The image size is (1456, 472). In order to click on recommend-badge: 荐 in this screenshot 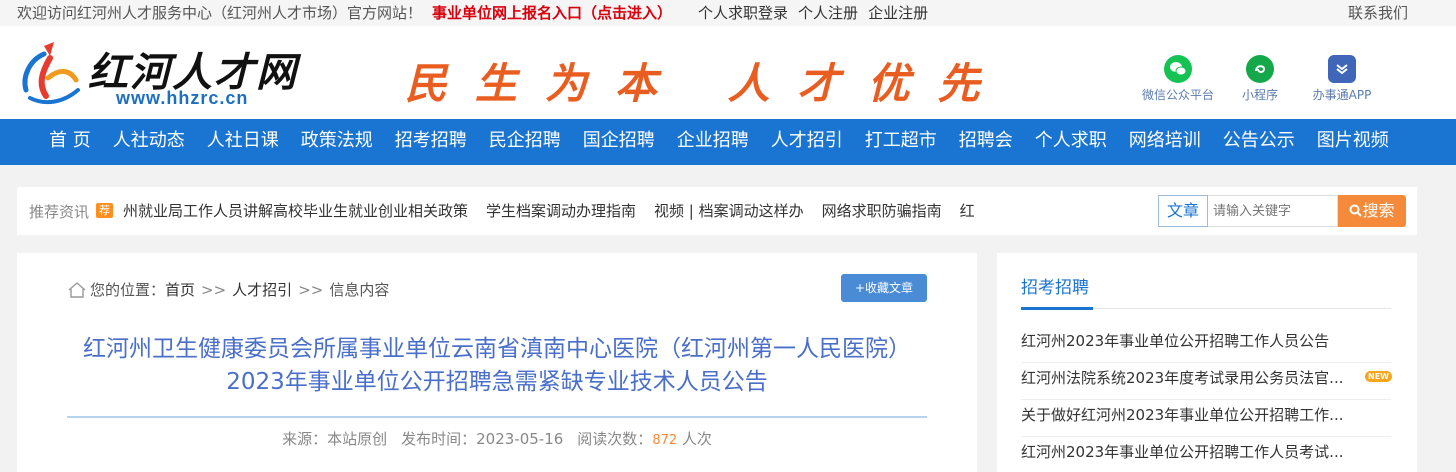, I will do `click(104, 210)`.